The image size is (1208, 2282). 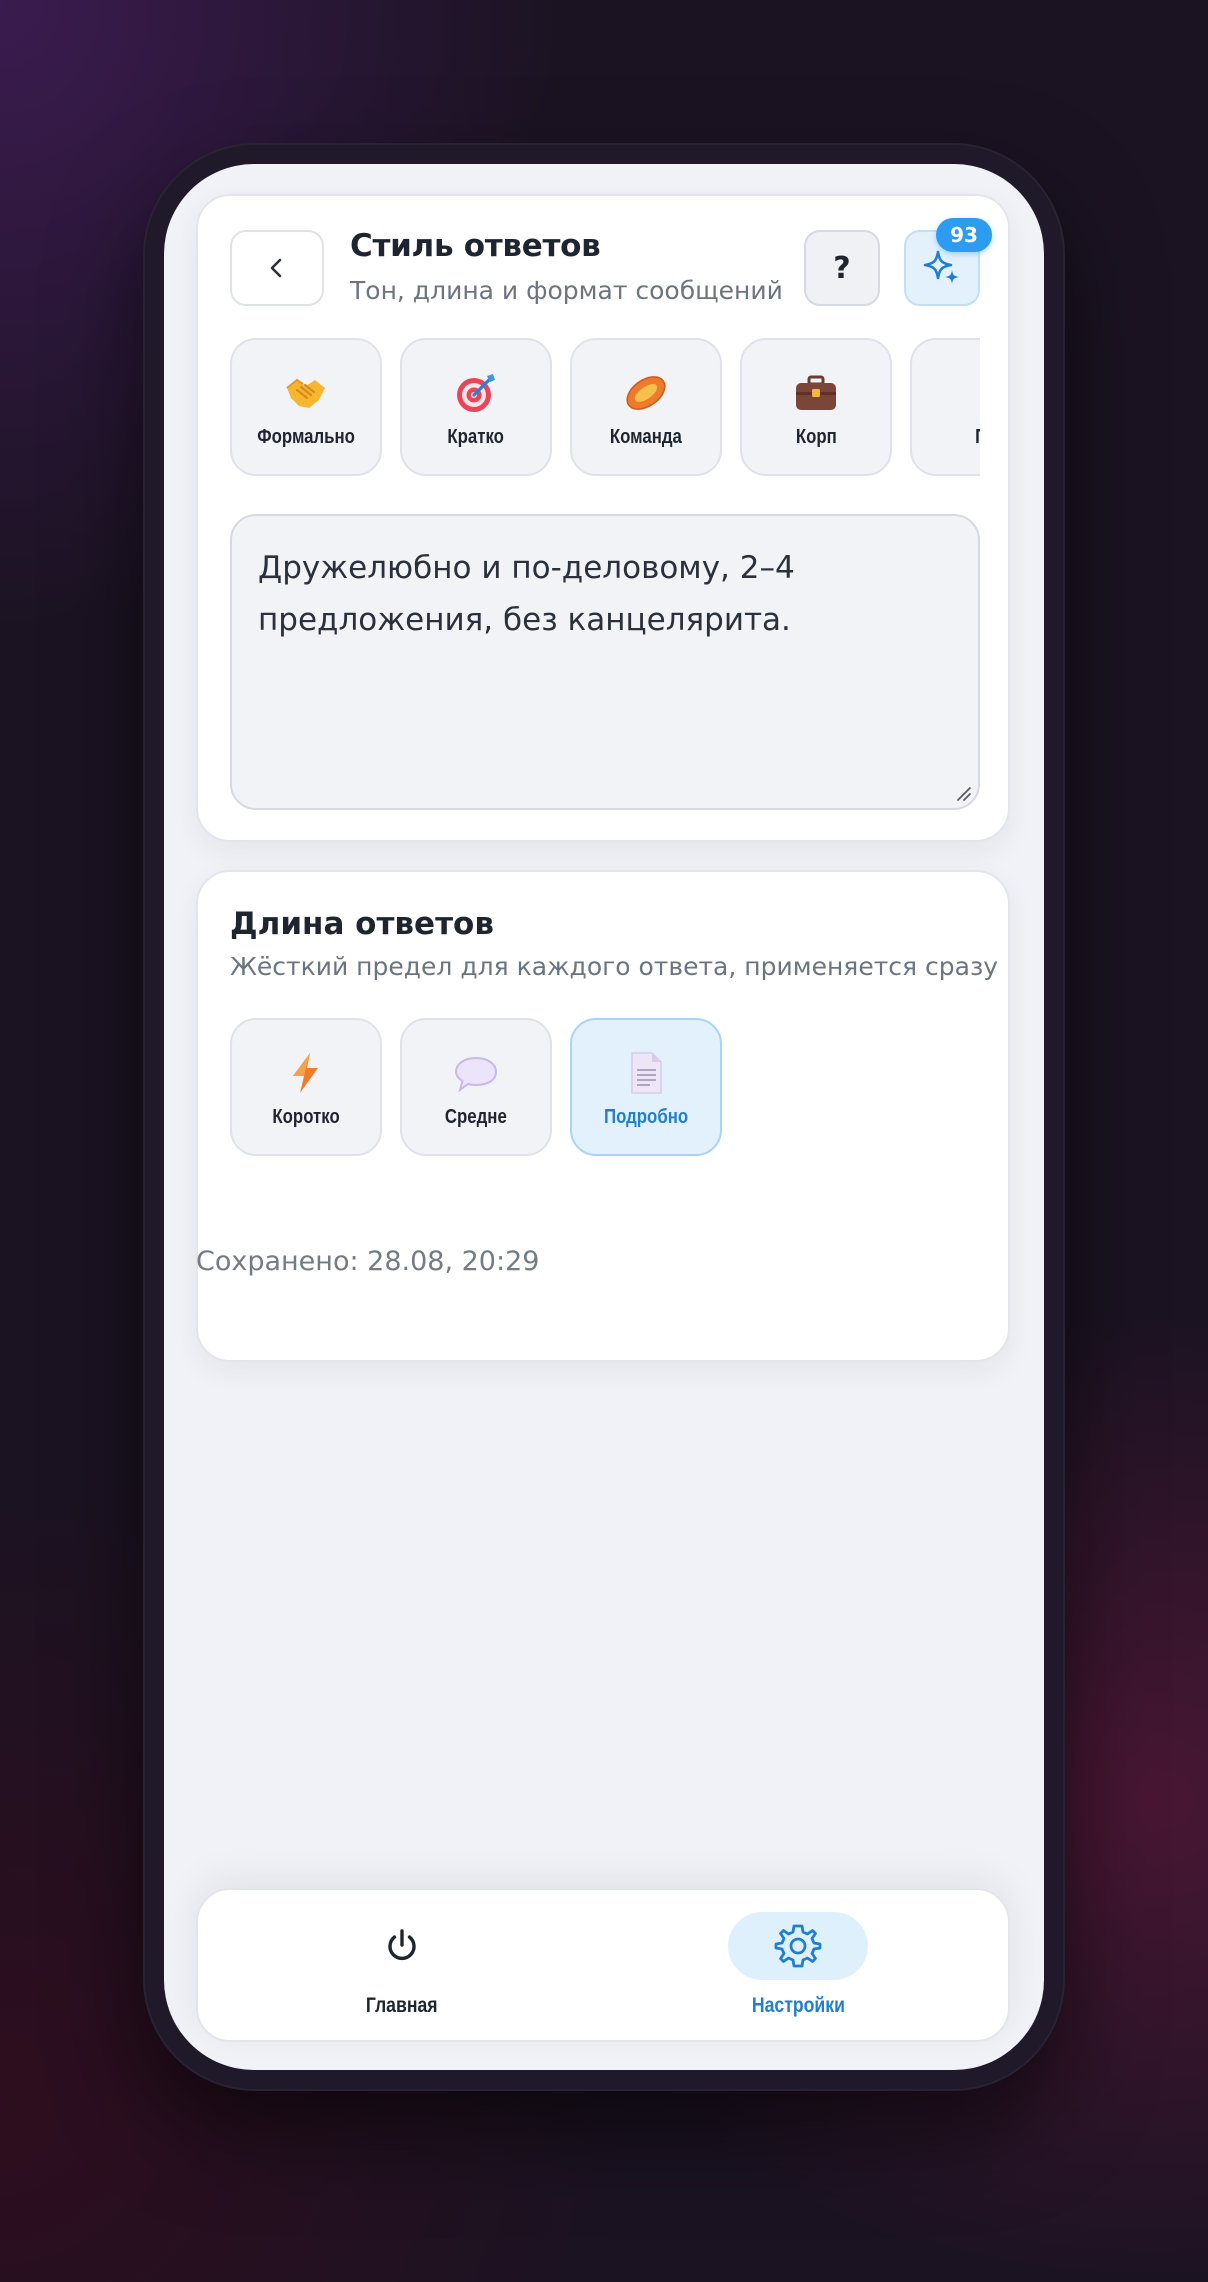 I want to click on preset-chip-corporate: Корп, so click(x=816, y=407).